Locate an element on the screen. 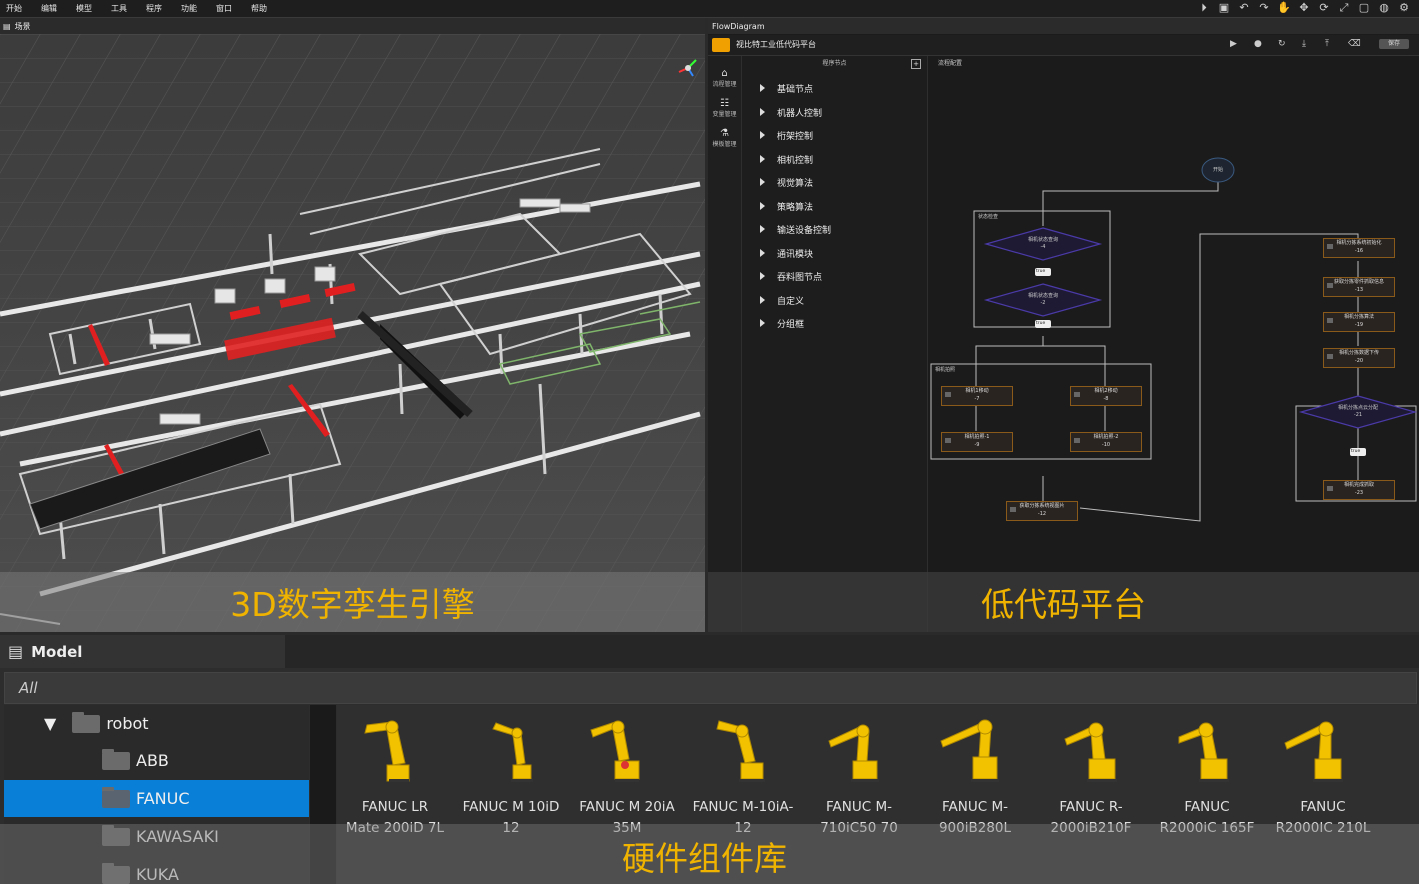 Image resolution: width=1419 pixels, height=884 pixels. node-category: 通讯模块 is located at coordinates (786, 253).